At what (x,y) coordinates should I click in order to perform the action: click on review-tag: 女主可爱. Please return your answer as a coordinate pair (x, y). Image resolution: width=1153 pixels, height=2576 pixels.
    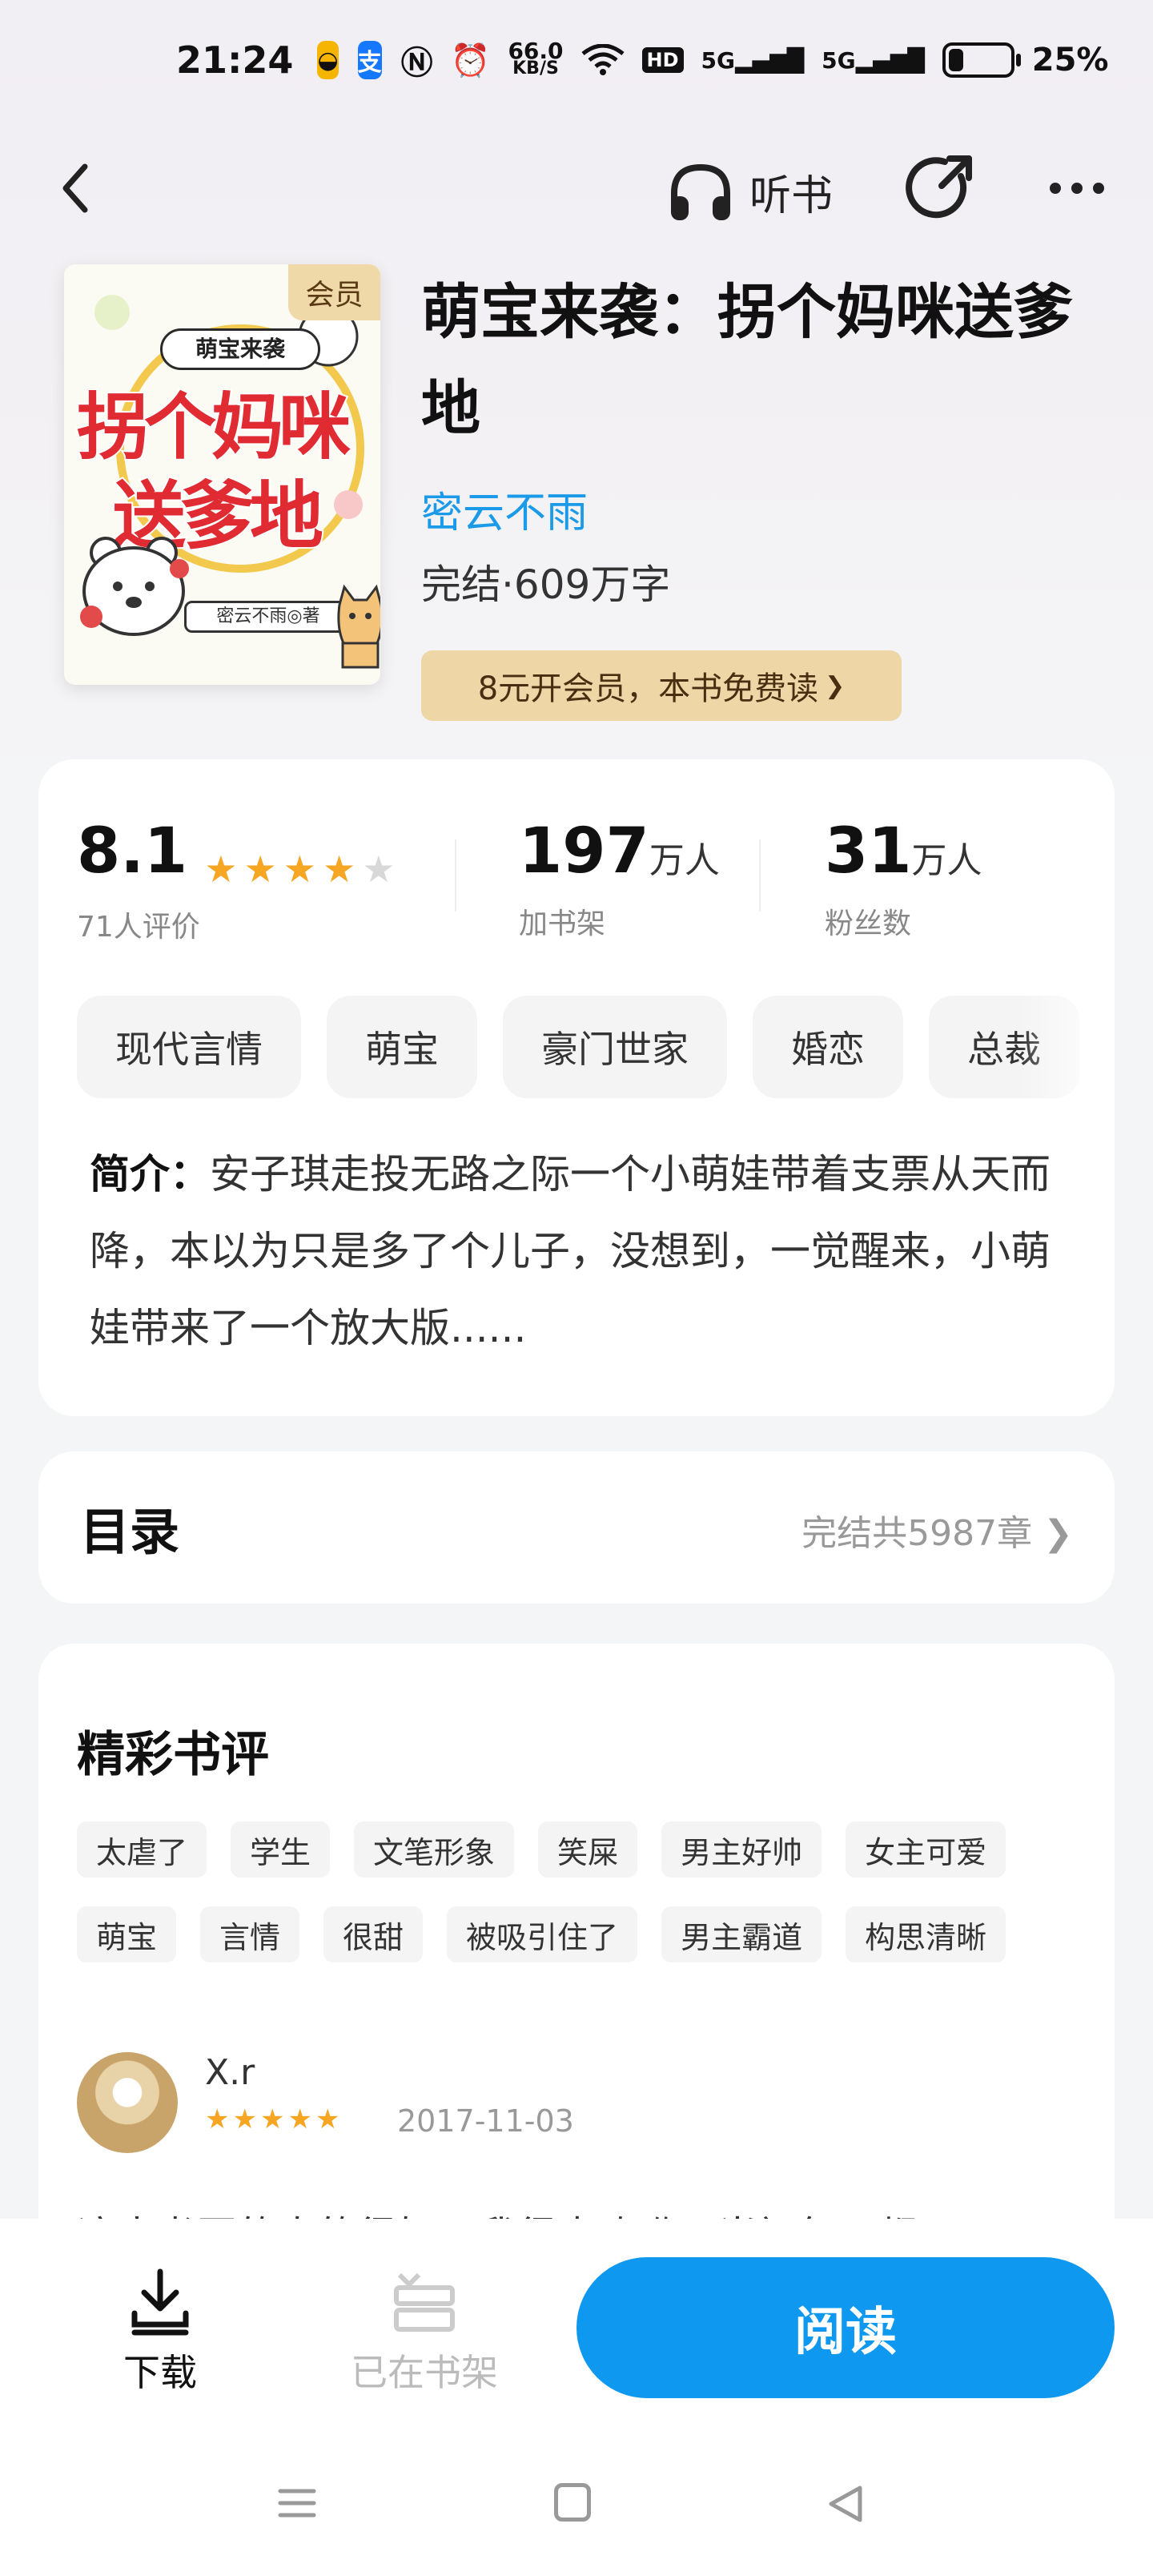
    Looking at the image, I should click on (926, 1850).